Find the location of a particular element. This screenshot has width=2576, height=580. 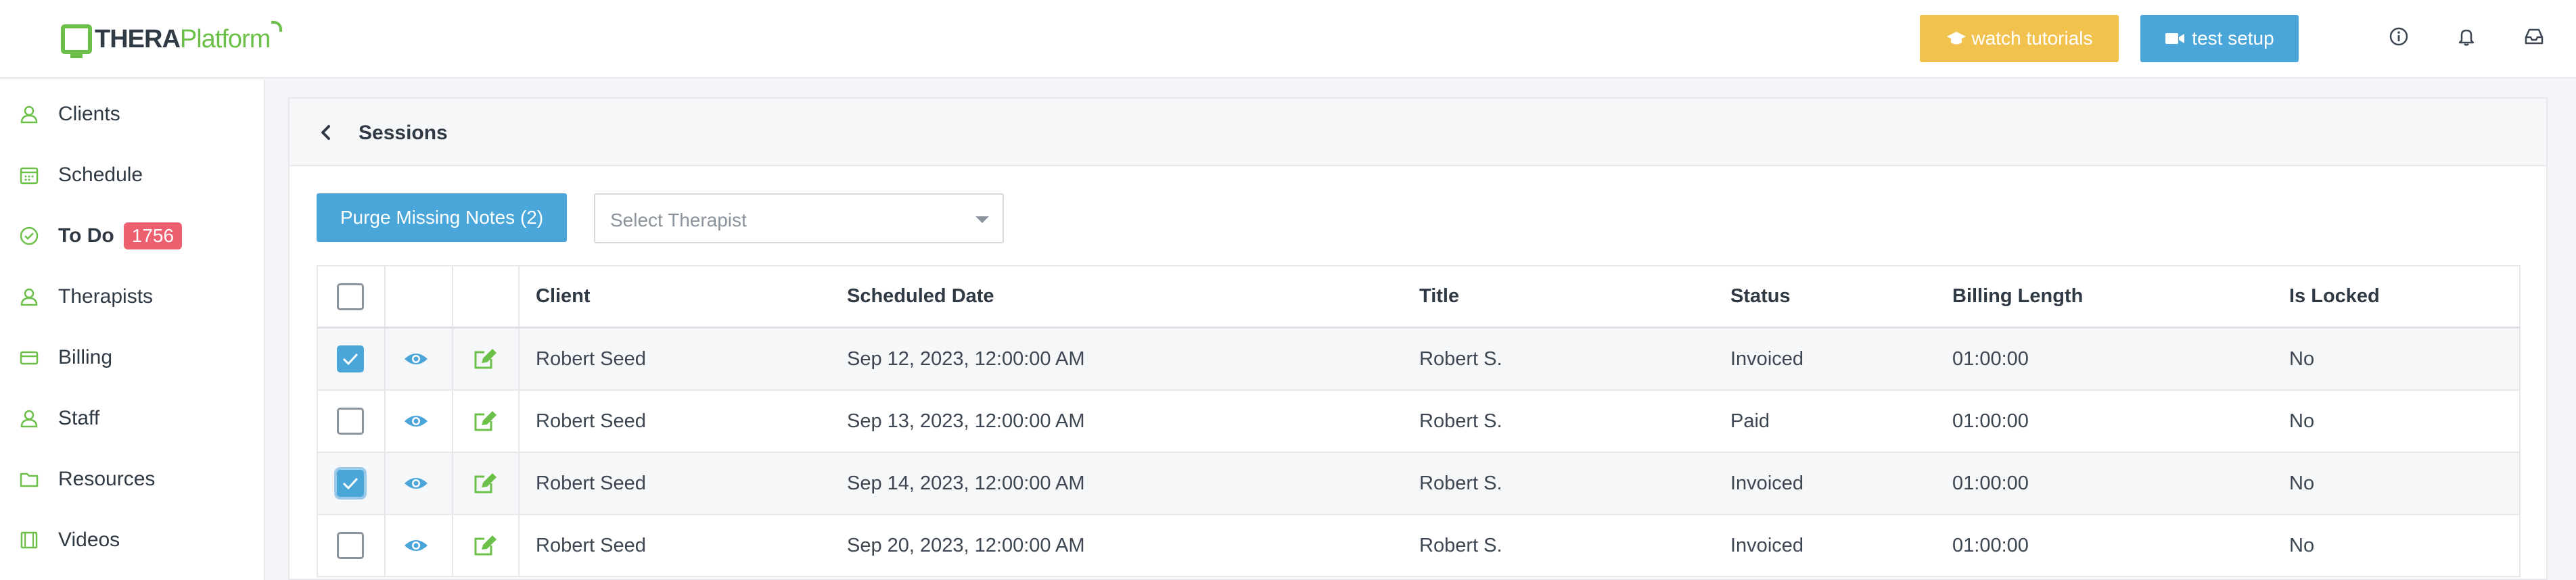

staff-icon is located at coordinates (29, 418).